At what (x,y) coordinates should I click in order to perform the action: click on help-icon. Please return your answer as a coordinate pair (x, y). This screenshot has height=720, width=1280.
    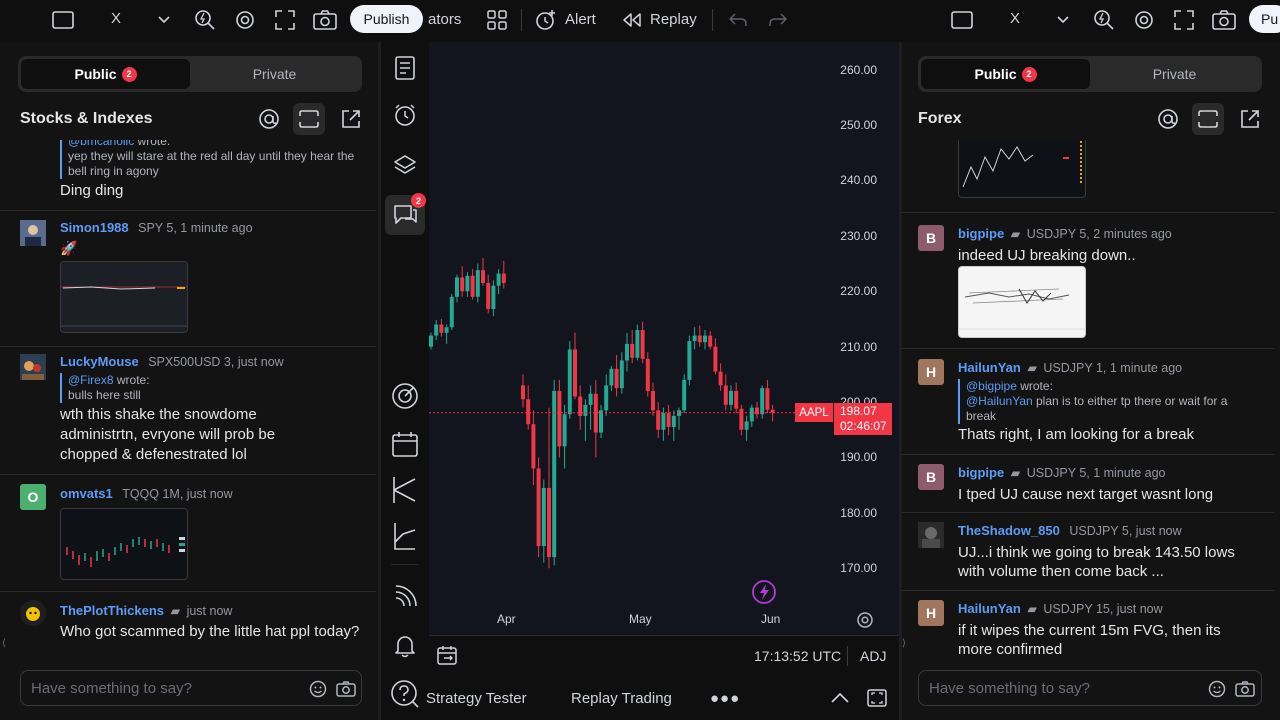
    Looking at the image, I should click on (405, 694).